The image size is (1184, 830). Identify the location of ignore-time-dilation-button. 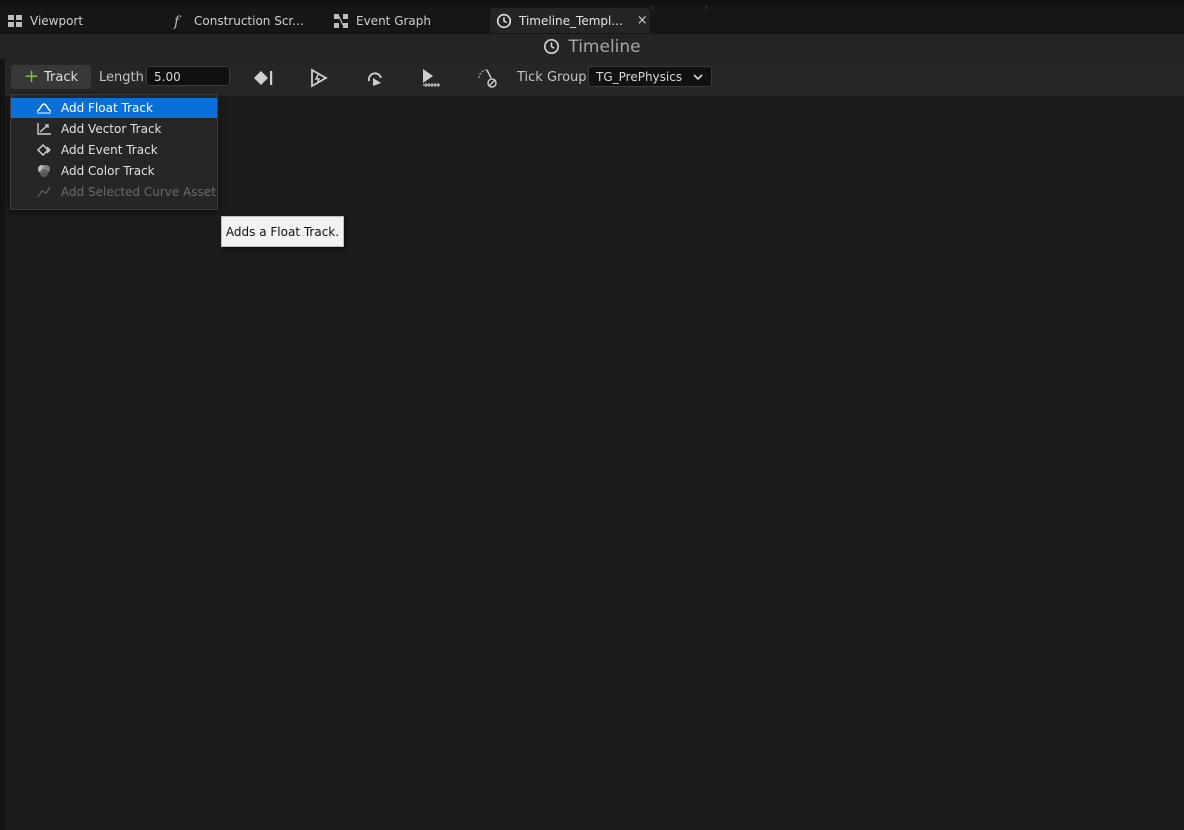
(487, 78).